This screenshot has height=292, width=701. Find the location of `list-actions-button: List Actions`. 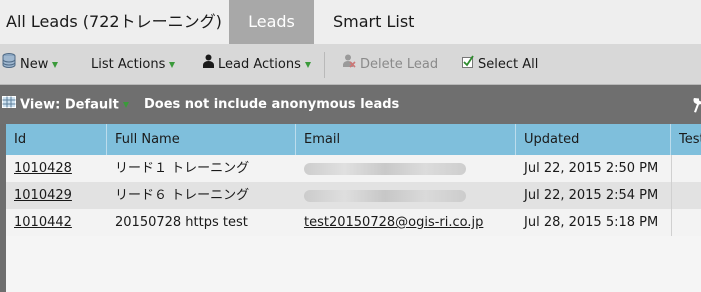

list-actions-button: List Actions is located at coordinates (133, 64).